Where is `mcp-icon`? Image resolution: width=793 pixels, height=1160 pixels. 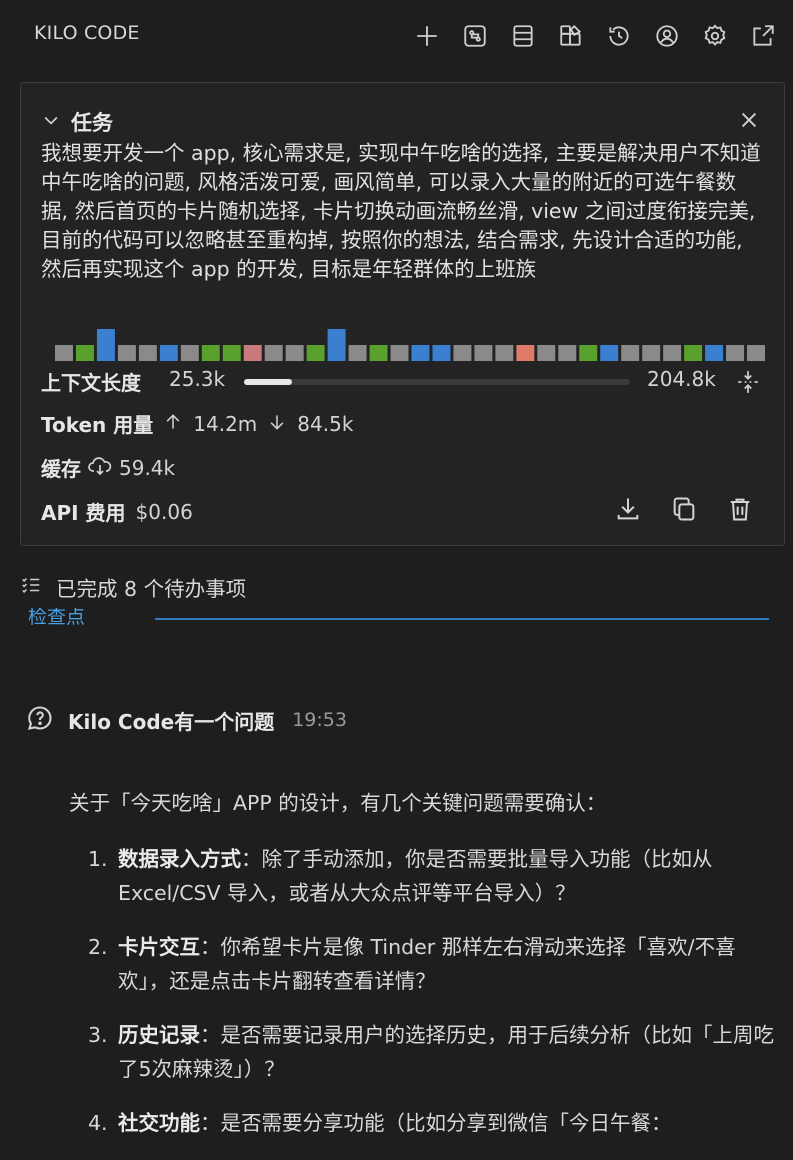
mcp-icon is located at coordinates (475, 36).